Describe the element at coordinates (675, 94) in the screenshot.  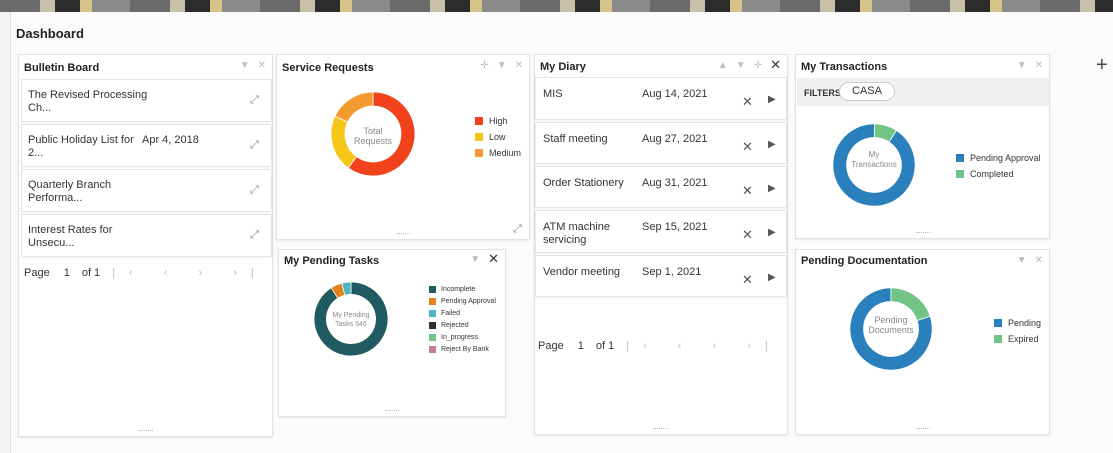
I see `diary-event-date: Aug 14, 2021` at that location.